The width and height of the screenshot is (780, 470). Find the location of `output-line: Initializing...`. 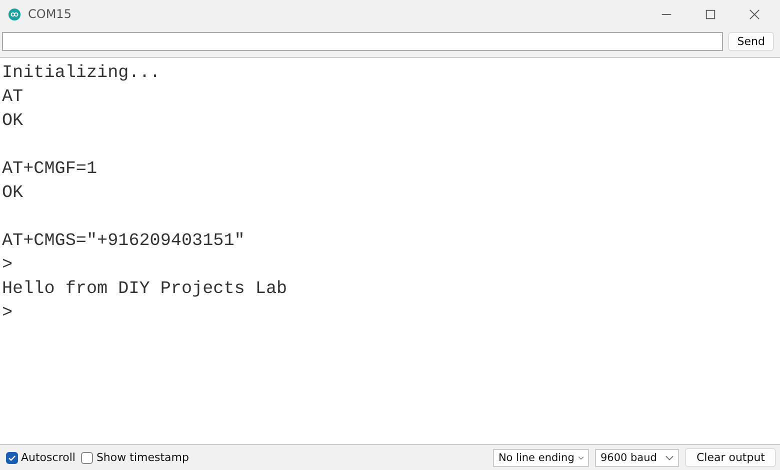

output-line: Initializing... is located at coordinates (82, 73).